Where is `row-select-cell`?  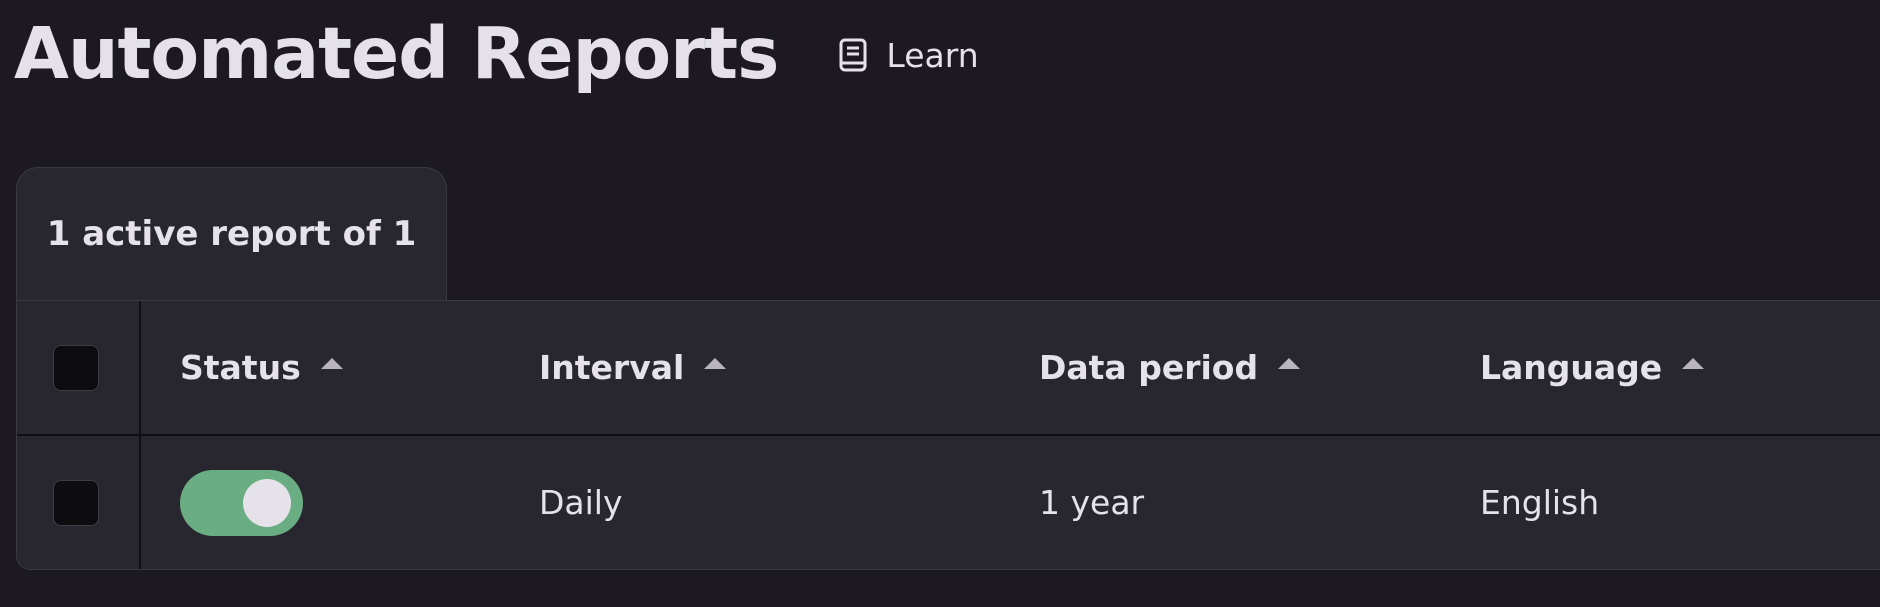 row-select-cell is located at coordinates (79, 502).